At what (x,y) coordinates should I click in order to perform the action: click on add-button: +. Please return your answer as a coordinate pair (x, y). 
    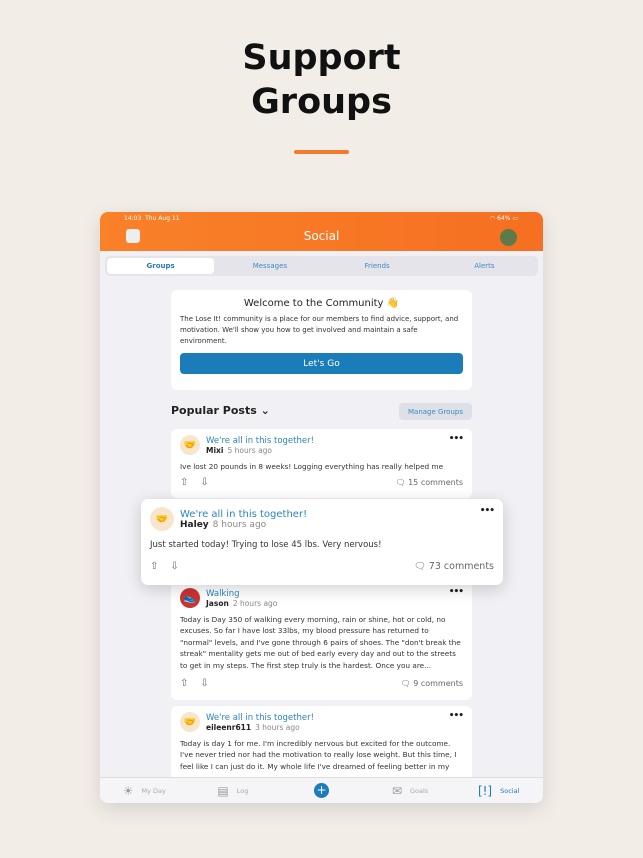
    Looking at the image, I should click on (321, 790).